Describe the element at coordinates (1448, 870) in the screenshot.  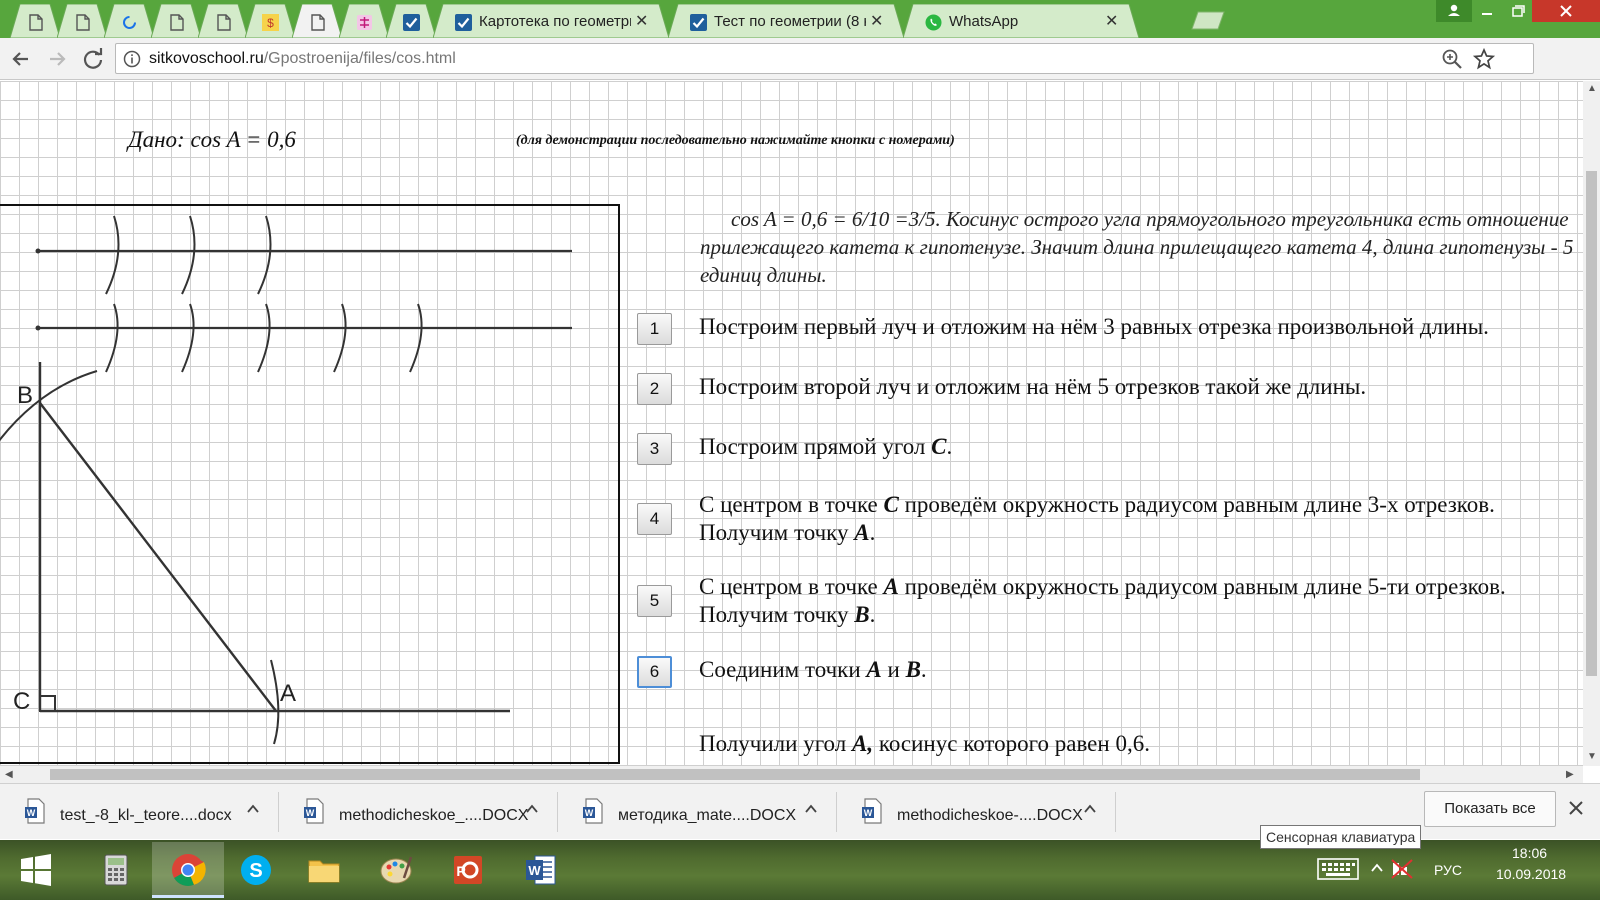
I see `language-indicator: РУС` at that location.